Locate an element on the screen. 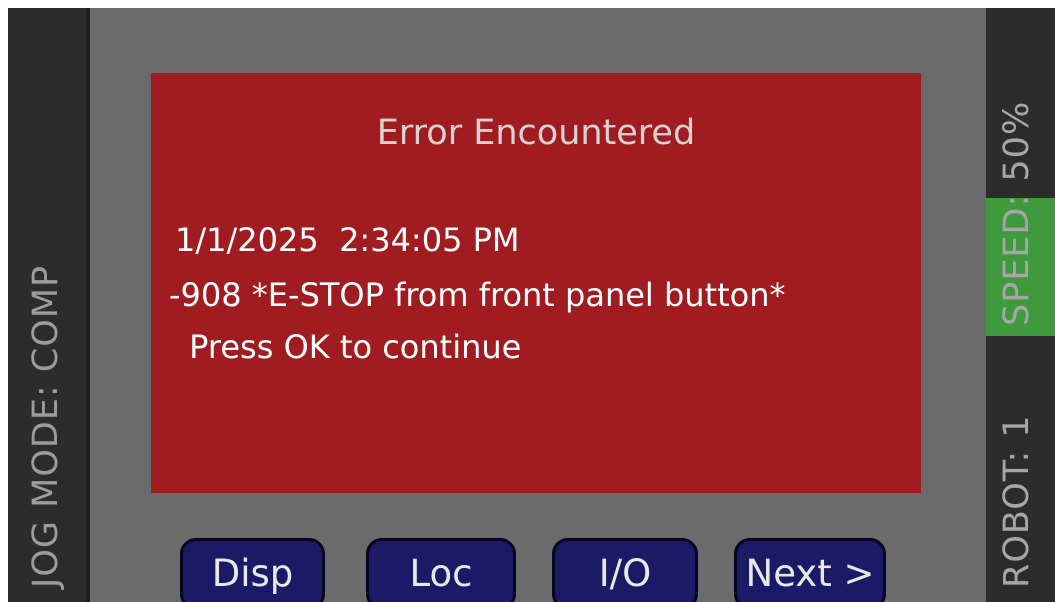  robot-segment is located at coordinates (1020, 470).